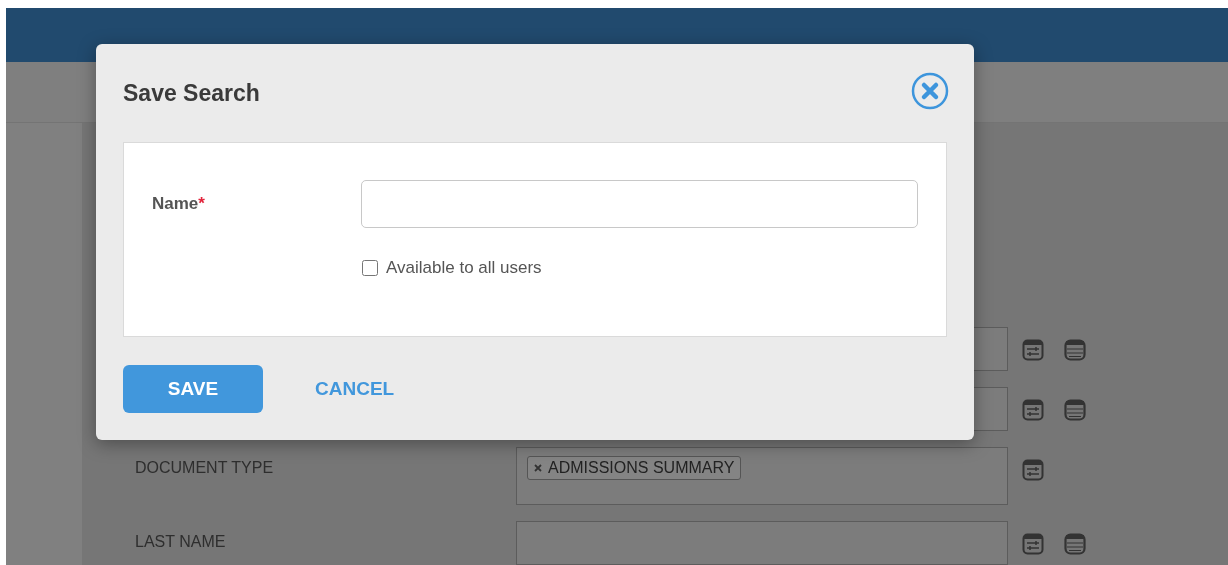  What do you see at coordinates (370, 268) in the screenshot?
I see `checkbox` at bounding box center [370, 268].